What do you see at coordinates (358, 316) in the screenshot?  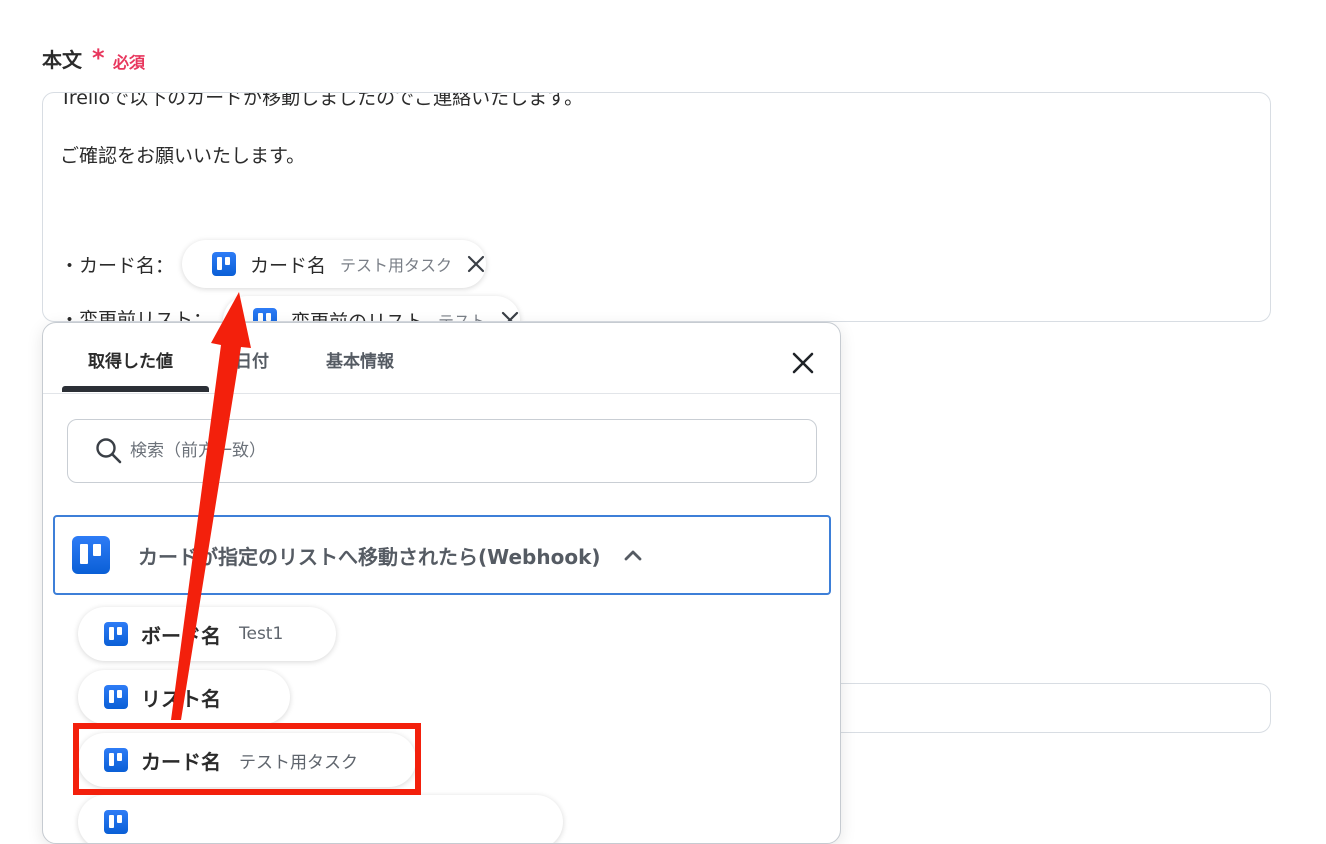 I see `chip-name: 変更前のリスト` at bounding box center [358, 316].